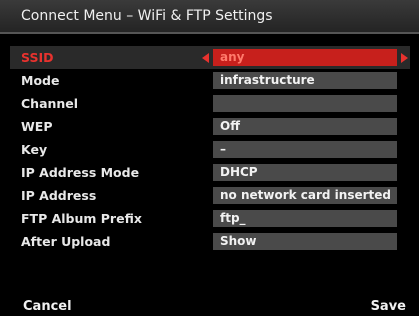 This screenshot has height=316, width=419. I want to click on setting-row-mode: Mode infrastructure, so click(210, 80).